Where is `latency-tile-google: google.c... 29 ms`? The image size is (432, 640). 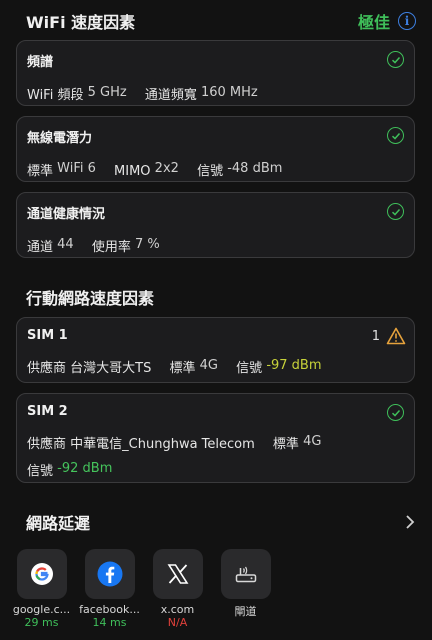
latency-tile-google: google.c... 29 ms is located at coordinates (41, 589).